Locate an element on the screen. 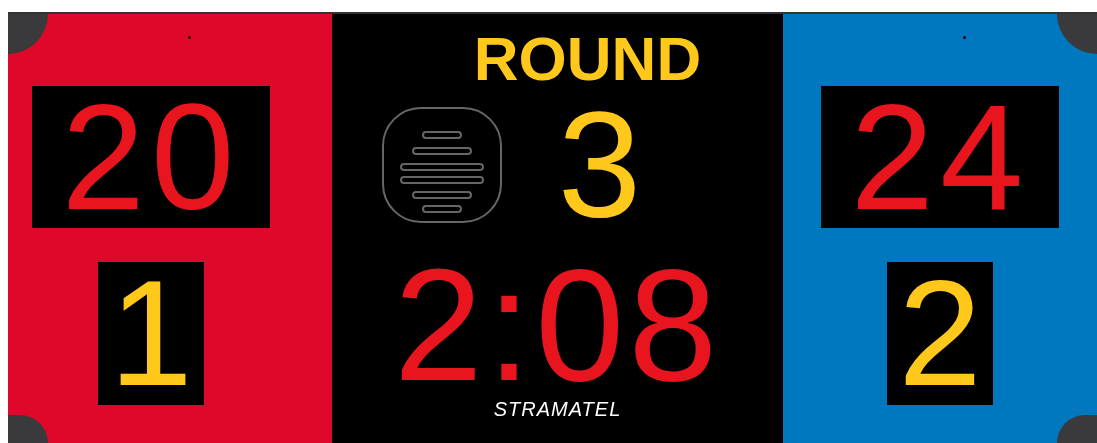  team-score: 24 is located at coordinates (940, 157).